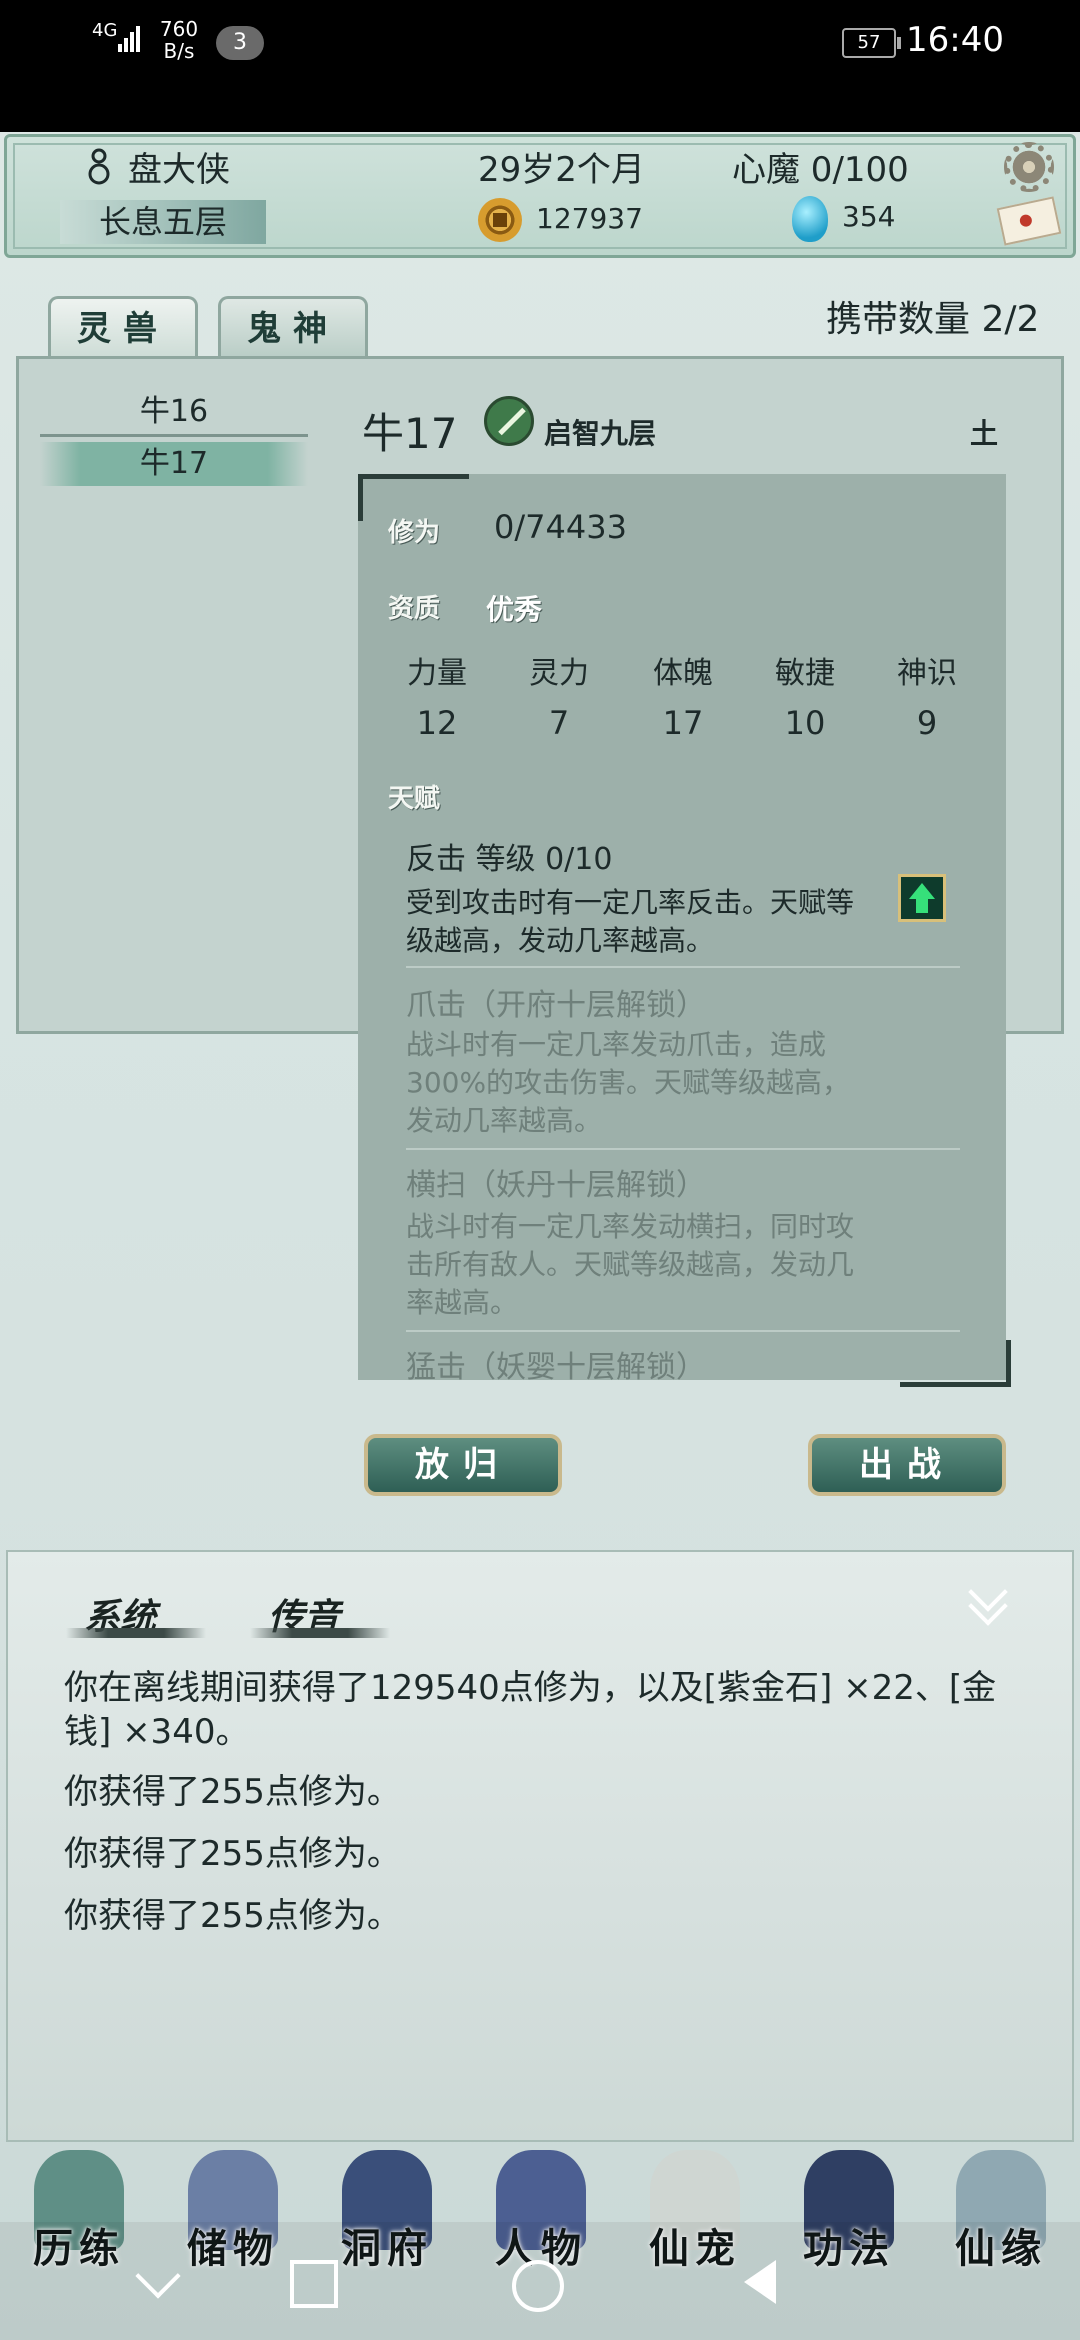 The width and height of the screenshot is (1080, 2340). Describe the element at coordinates (628, 1082) in the screenshot. I see `talent-desc-locked: 战斗时有一定几率发动爪击，造成300%的攻击伤害。天赋等级越高，发动几率越高。` at that location.